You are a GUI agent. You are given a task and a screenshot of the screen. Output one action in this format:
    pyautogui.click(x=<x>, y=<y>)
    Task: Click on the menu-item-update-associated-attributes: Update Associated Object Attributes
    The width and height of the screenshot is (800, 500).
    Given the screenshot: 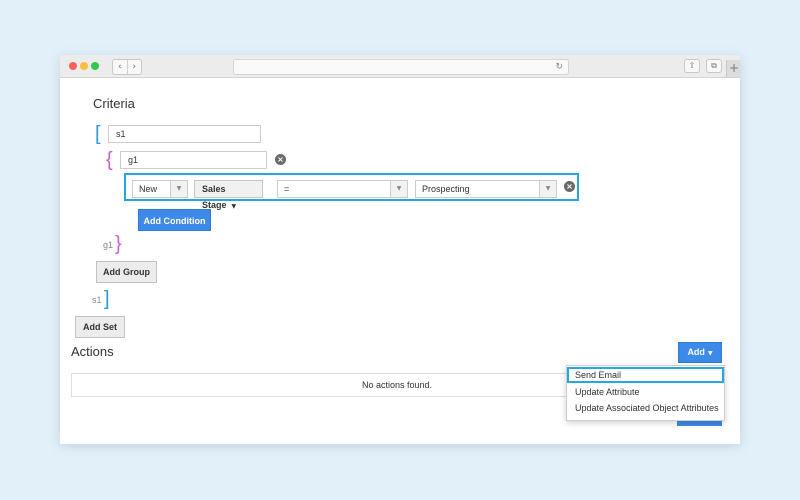 What is the action you would take?
    pyautogui.click(x=645, y=408)
    